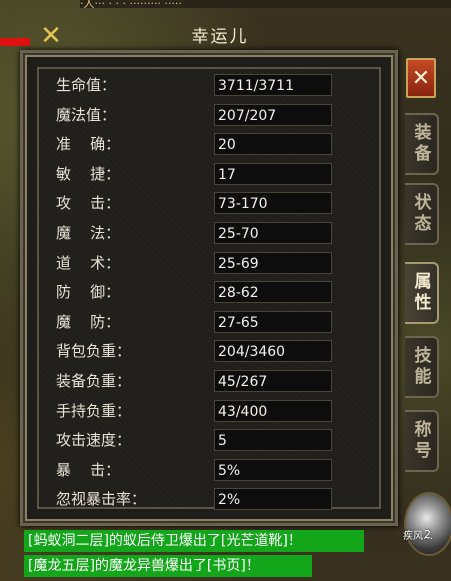 This screenshot has width=451, height=581. Describe the element at coordinates (196, 469) in the screenshot. I see `stat-row: 暴 击： 5%` at that location.